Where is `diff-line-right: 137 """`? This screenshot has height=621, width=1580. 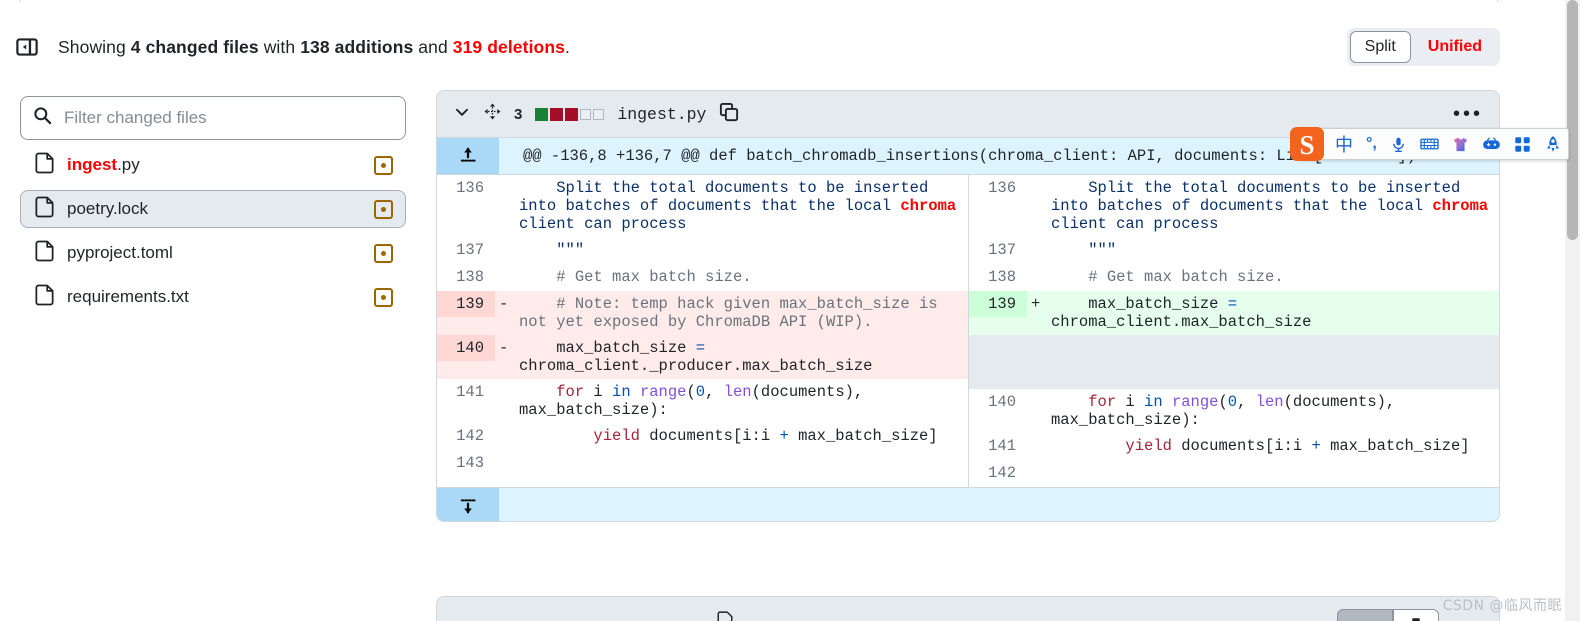 diff-line-right: 137 """ is located at coordinates (1234, 250).